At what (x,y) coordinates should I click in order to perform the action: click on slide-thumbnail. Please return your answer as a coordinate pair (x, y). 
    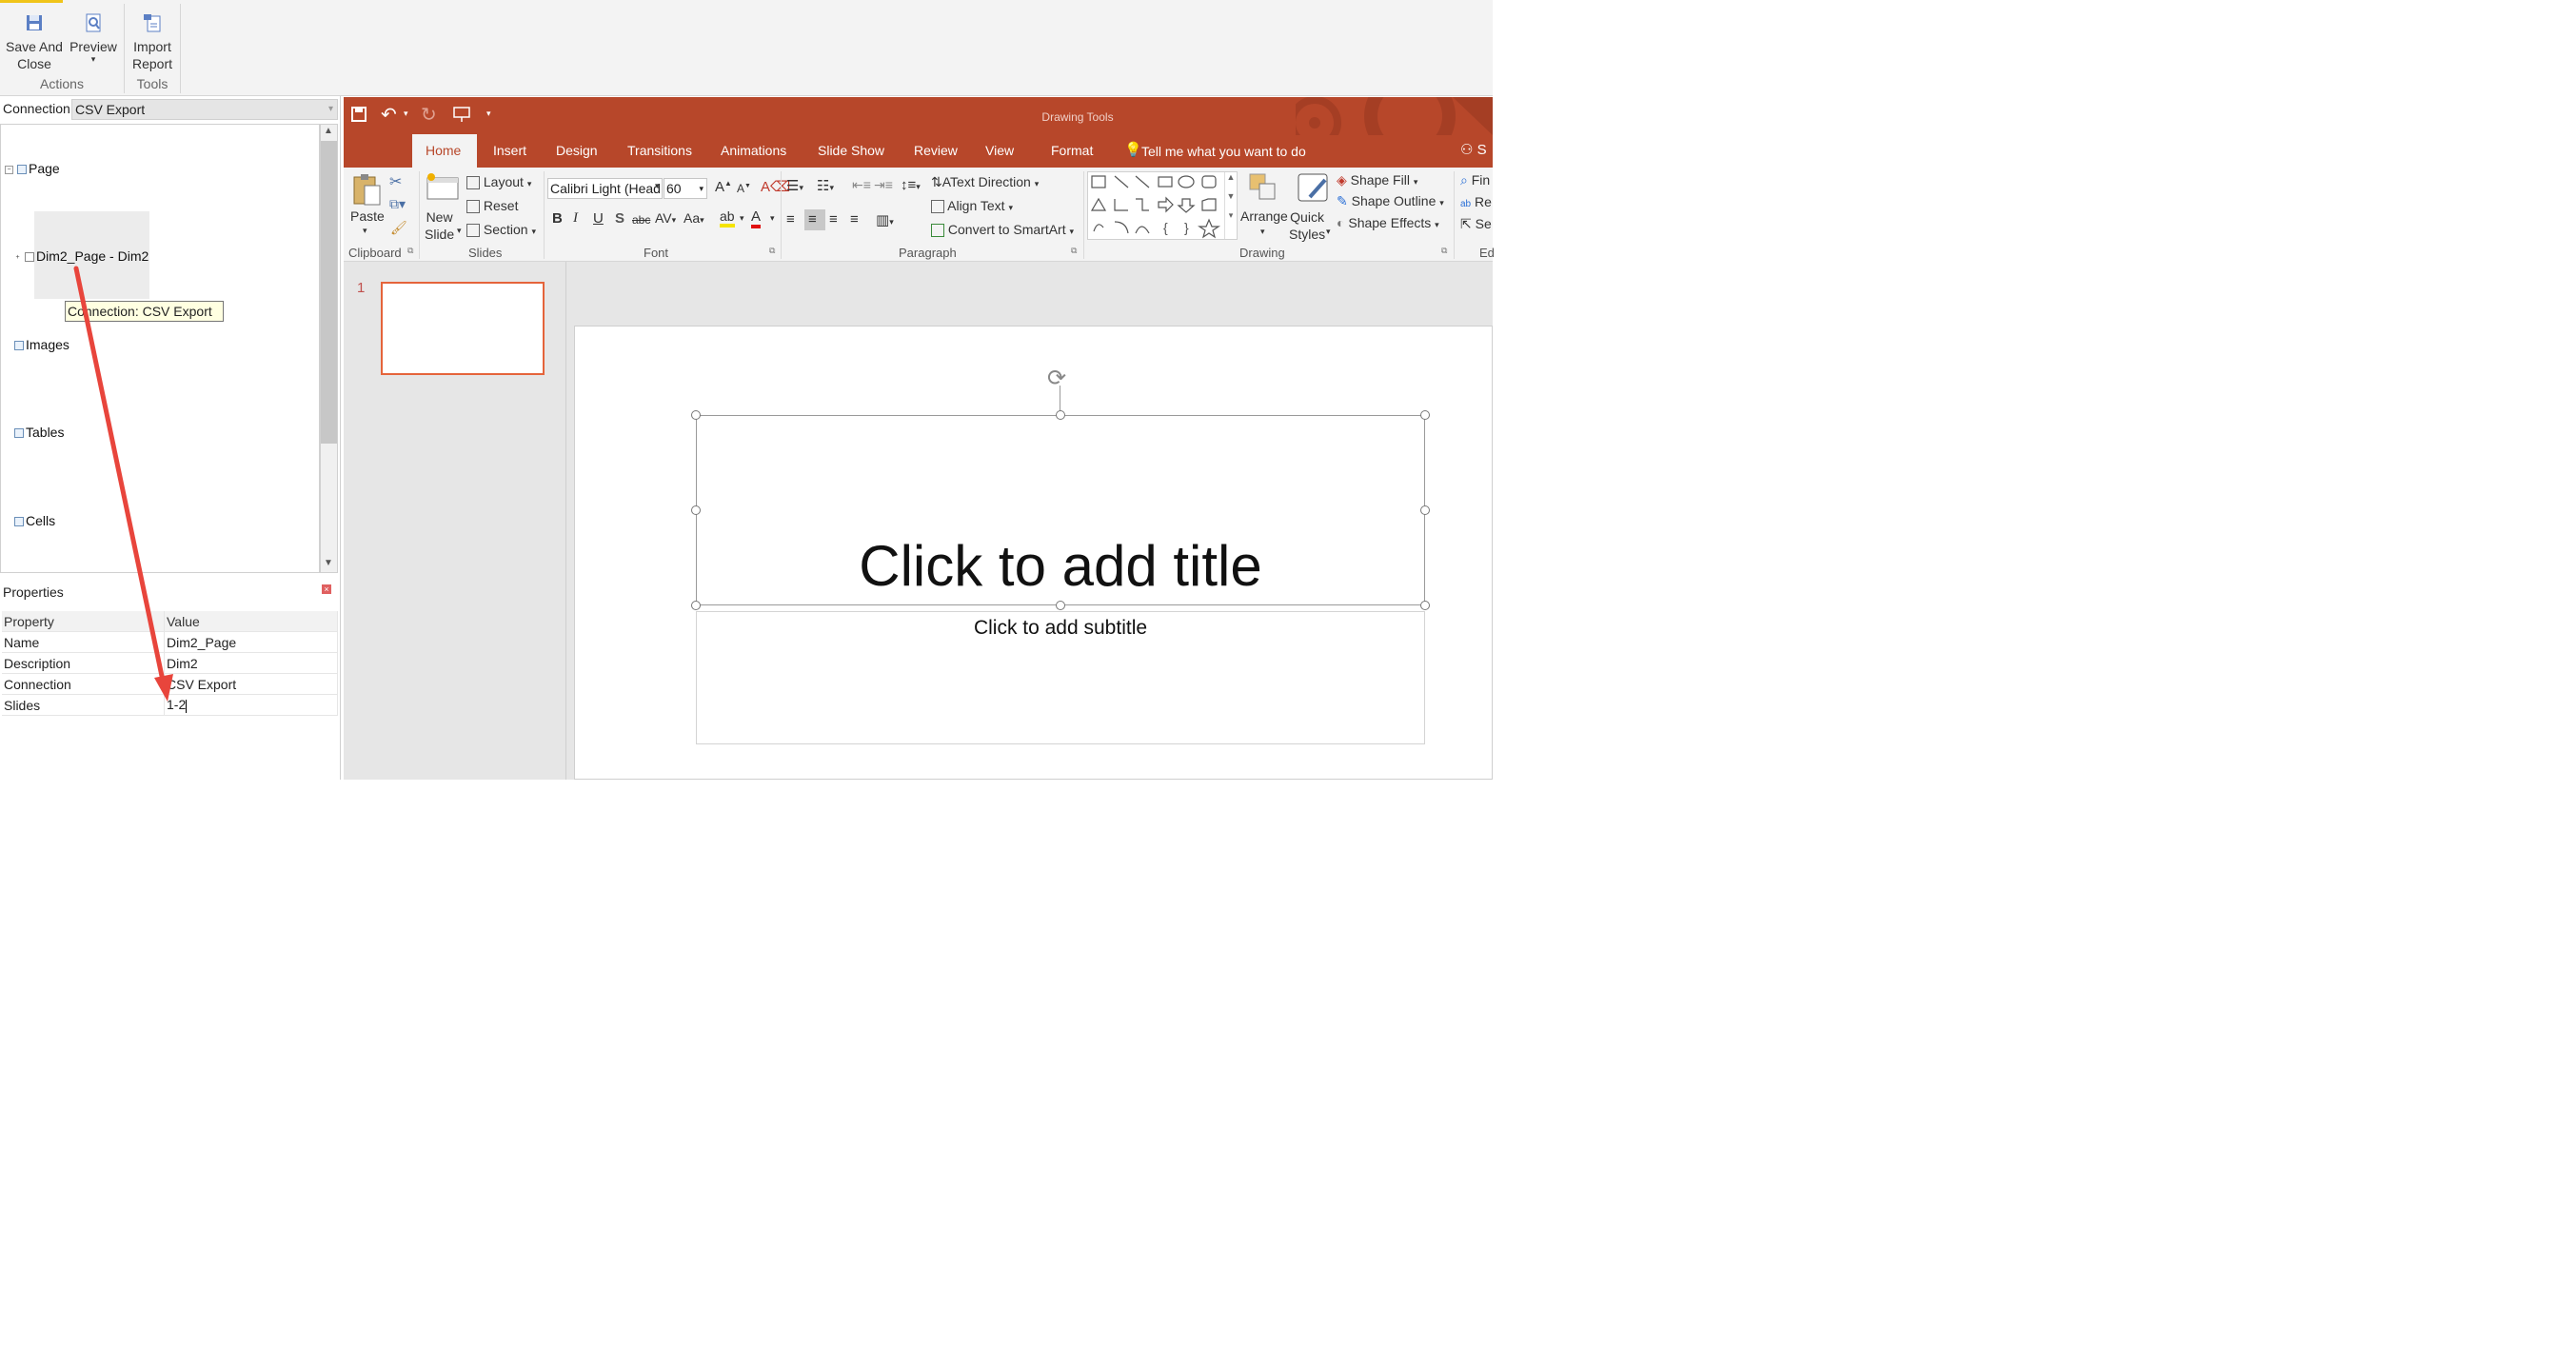
    Looking at the image, I should click on (463, 328).